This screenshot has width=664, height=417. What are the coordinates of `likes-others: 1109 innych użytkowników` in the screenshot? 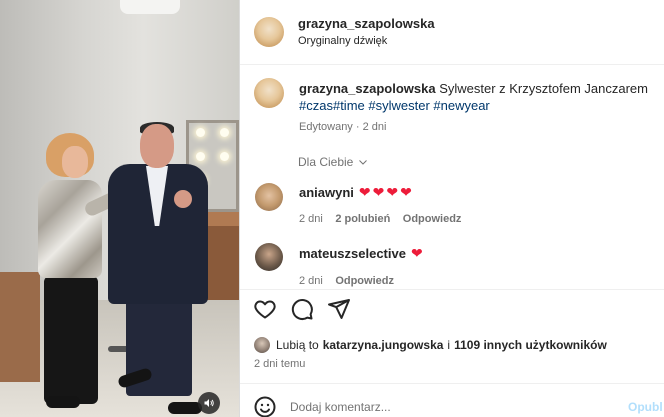 It's located at (530, 345).